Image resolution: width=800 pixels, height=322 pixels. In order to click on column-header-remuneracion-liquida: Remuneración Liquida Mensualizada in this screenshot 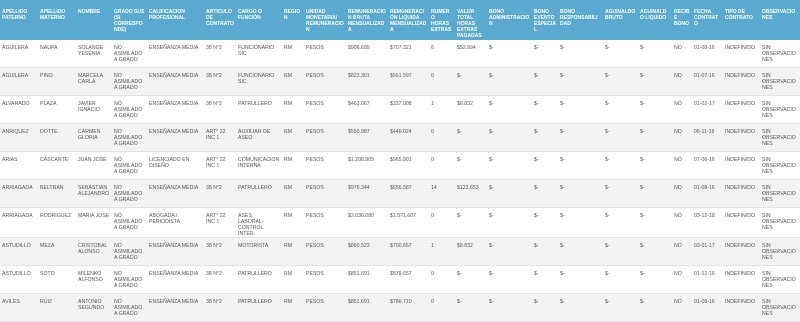, I will do `click(408, 20)`.